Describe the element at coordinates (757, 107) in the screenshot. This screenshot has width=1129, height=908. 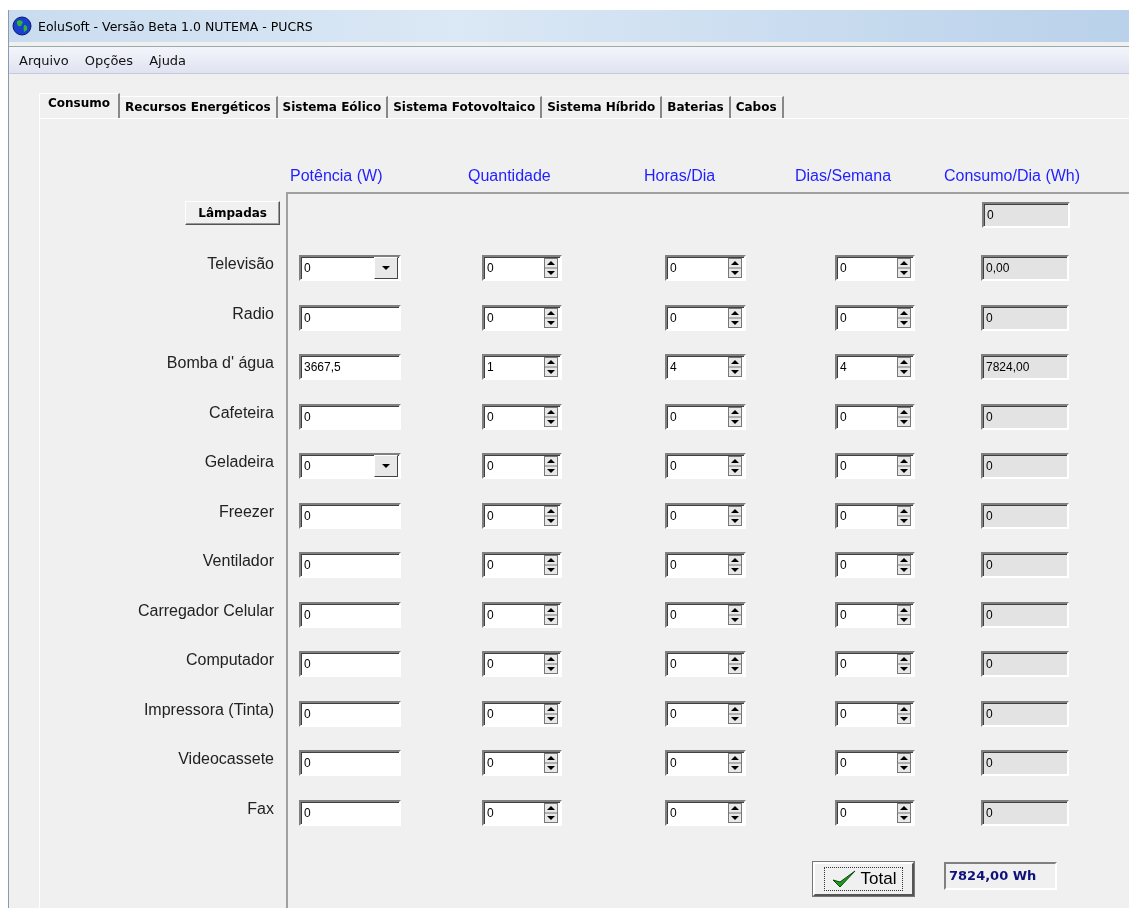
I see `tab: Cabos` at that location.